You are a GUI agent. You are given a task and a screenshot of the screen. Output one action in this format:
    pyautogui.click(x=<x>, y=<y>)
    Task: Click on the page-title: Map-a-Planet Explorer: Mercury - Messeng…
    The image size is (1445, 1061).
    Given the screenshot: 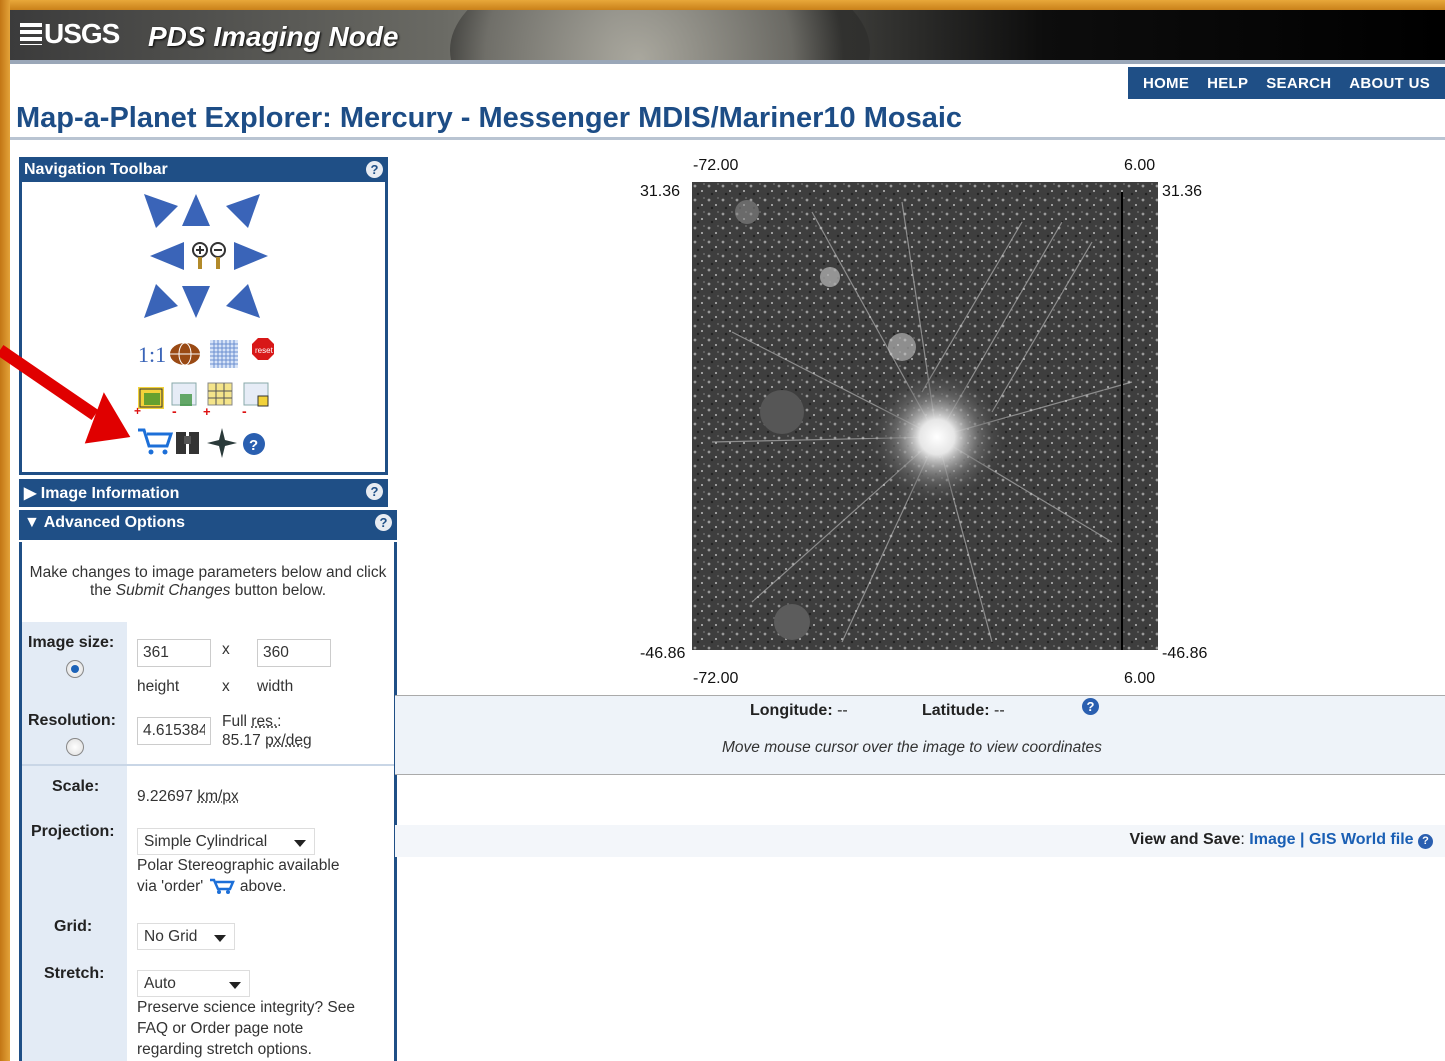 What is the action you would take?
    pyautogui.click(x=489, y=118)
    